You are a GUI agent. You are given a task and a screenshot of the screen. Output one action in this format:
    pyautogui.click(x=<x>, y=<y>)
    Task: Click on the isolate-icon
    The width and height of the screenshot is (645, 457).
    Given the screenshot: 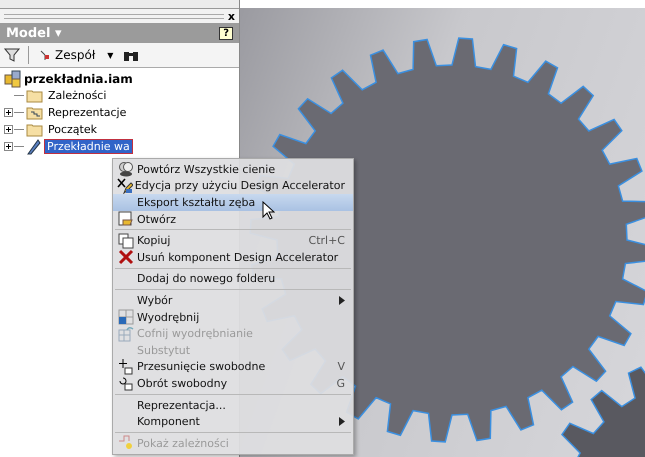 What is the action you would take?
    pyautogui.click(x=126, y=317)
    